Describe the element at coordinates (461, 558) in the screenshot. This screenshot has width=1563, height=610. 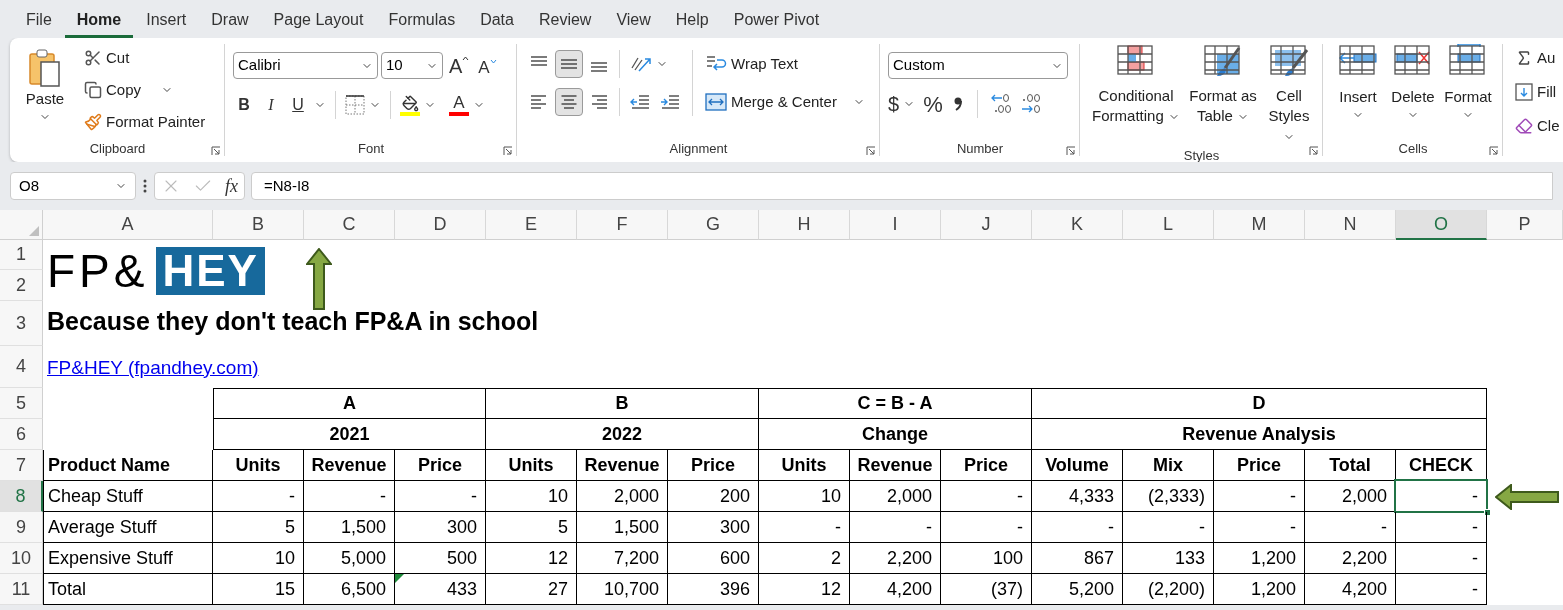
I see `table-cell-text: 500` at that location.